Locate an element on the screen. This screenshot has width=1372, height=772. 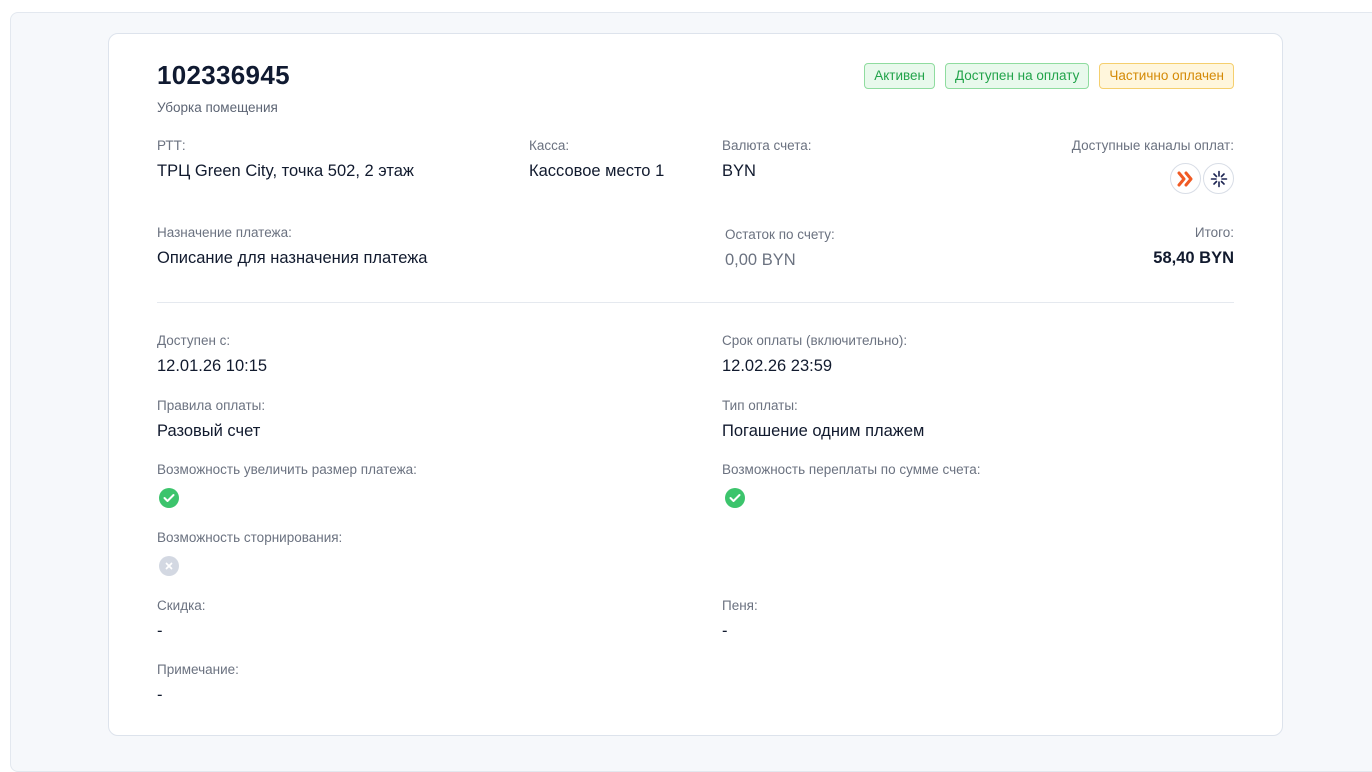
invoice-number: 102336945 is located at coordinates (223, 75).